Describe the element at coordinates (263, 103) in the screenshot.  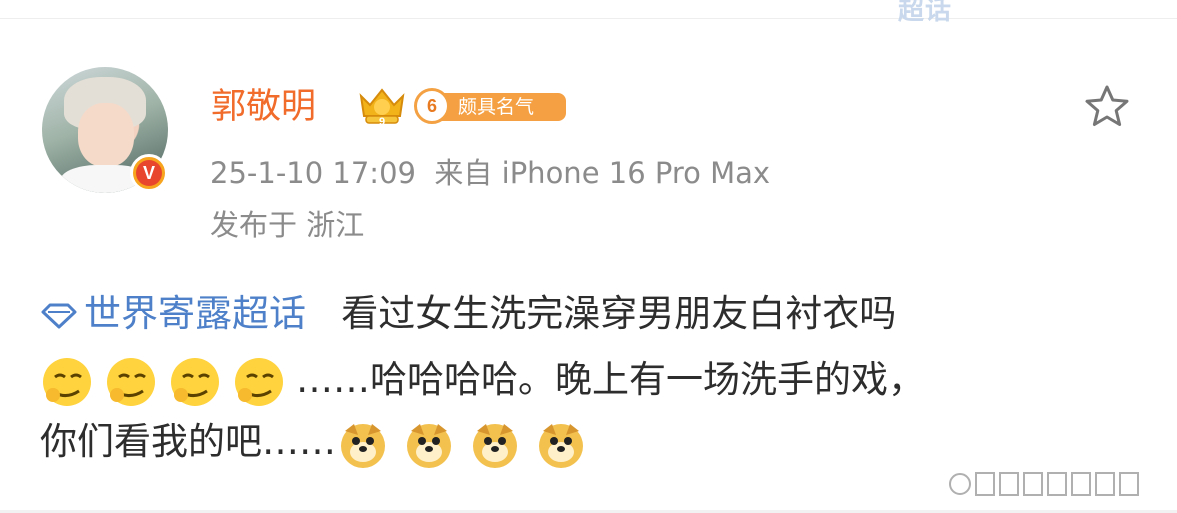
I see `username: 郭敬明` at that location.